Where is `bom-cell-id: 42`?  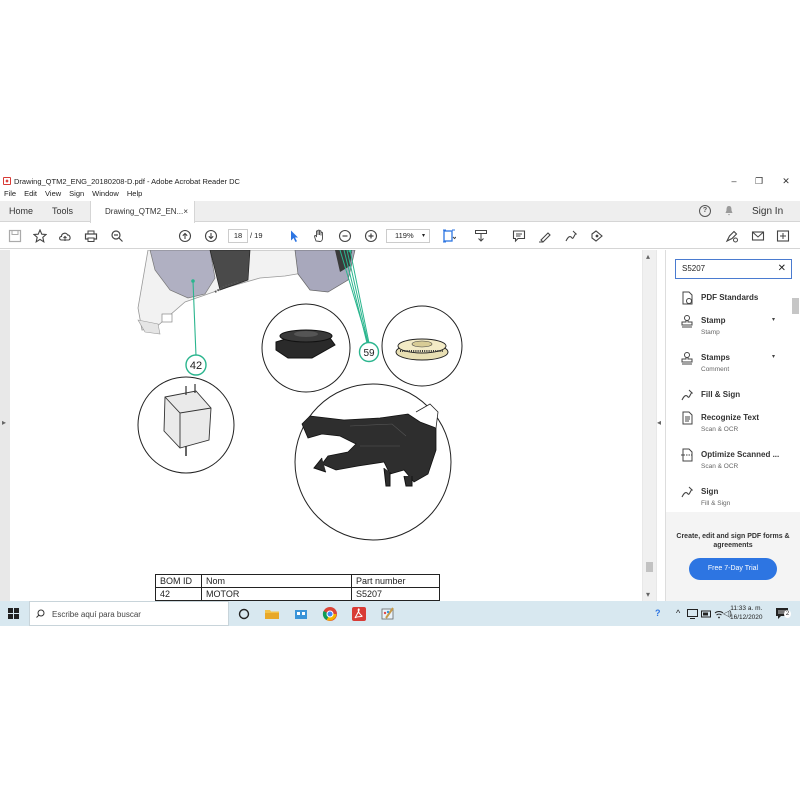
bom-cell-id: 42 is located at coordinates (178, 594).